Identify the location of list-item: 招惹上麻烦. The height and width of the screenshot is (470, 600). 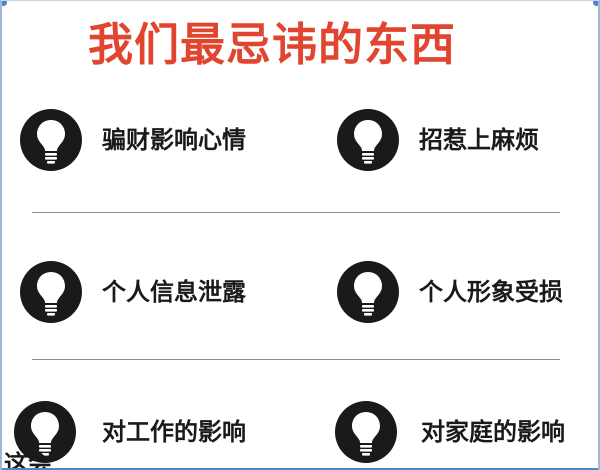
(438, 140).